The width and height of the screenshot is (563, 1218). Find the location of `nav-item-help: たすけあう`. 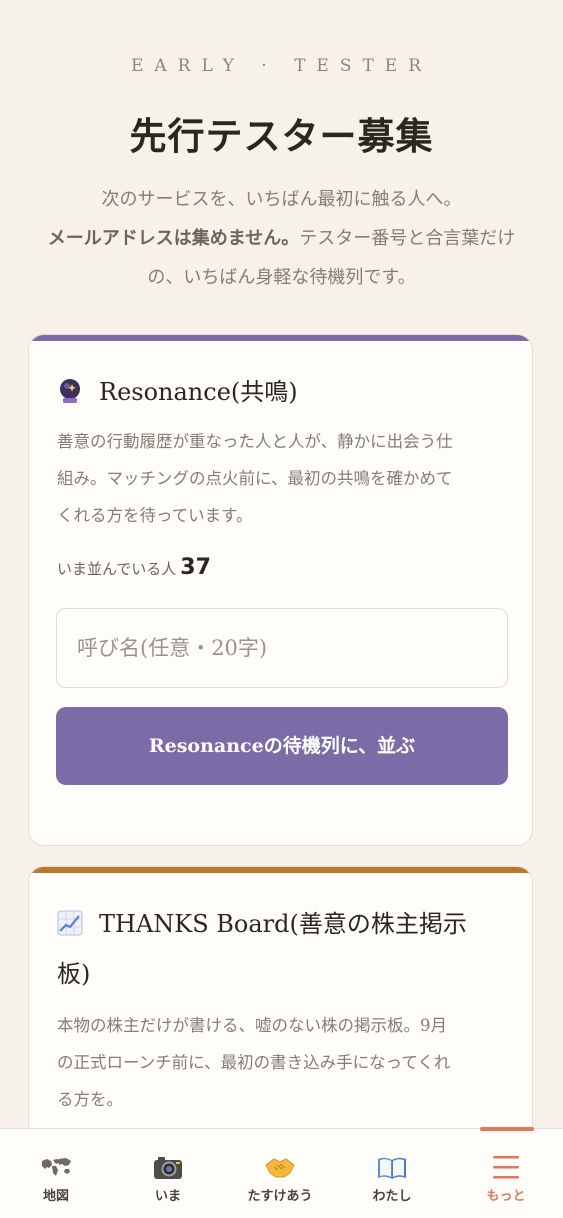

nav-item-help: たすけあう is located at coordinates (280, 1173).